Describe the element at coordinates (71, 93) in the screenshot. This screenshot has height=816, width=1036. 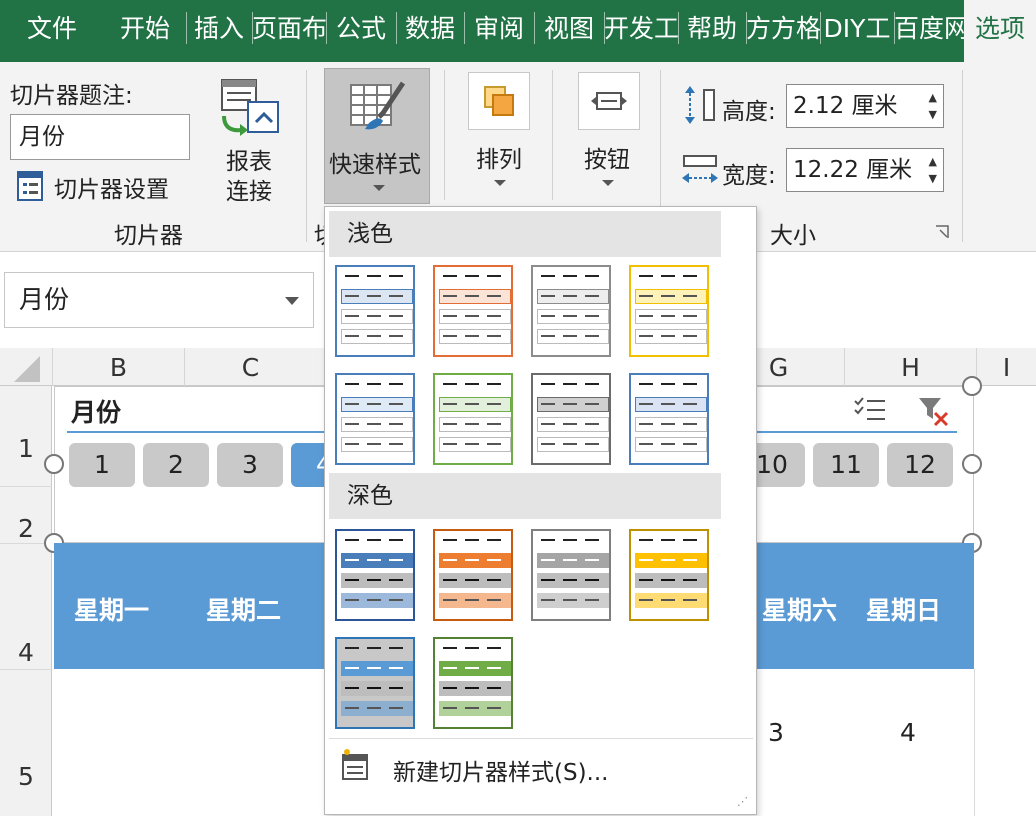
I see `slicer-caption-label: 切片器题注:` at that location.